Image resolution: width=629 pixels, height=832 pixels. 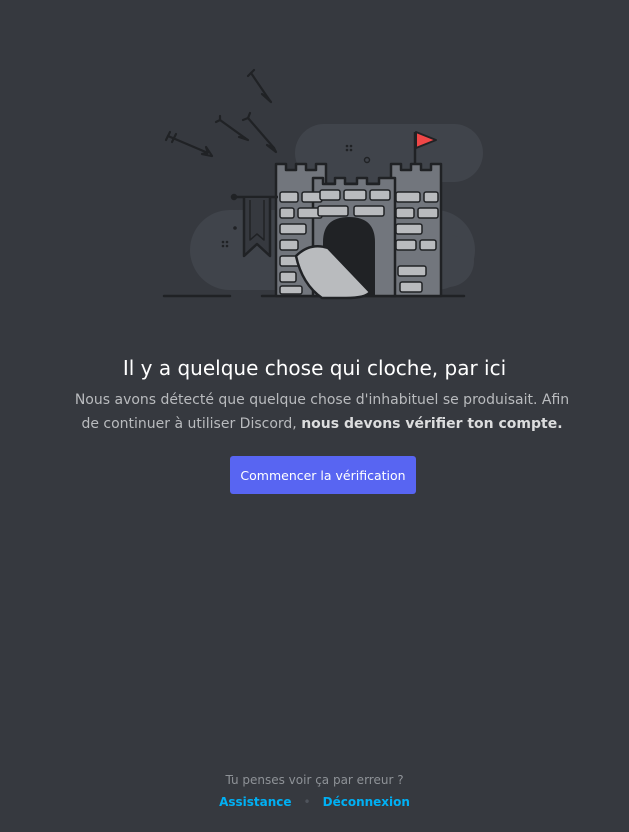 What do you see at coordinates (255, 802) in the screenshot?
I see `assistance-link: Assistance` at bounding box center [255, 802].